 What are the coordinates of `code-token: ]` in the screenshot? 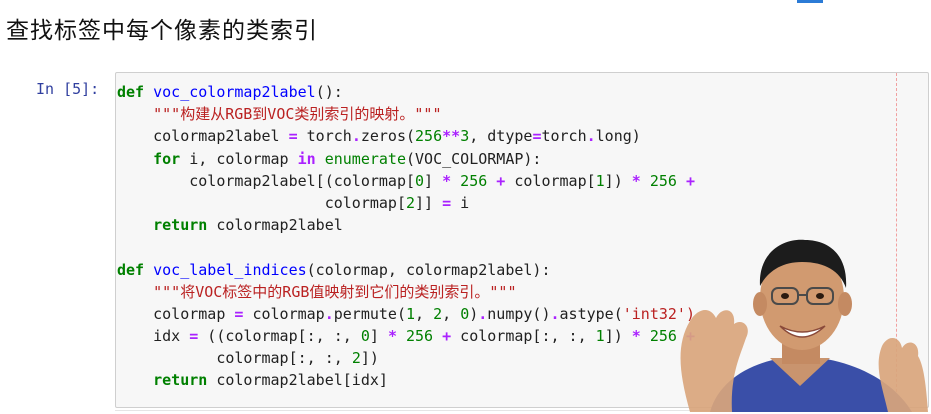 It's located at (433, 180).